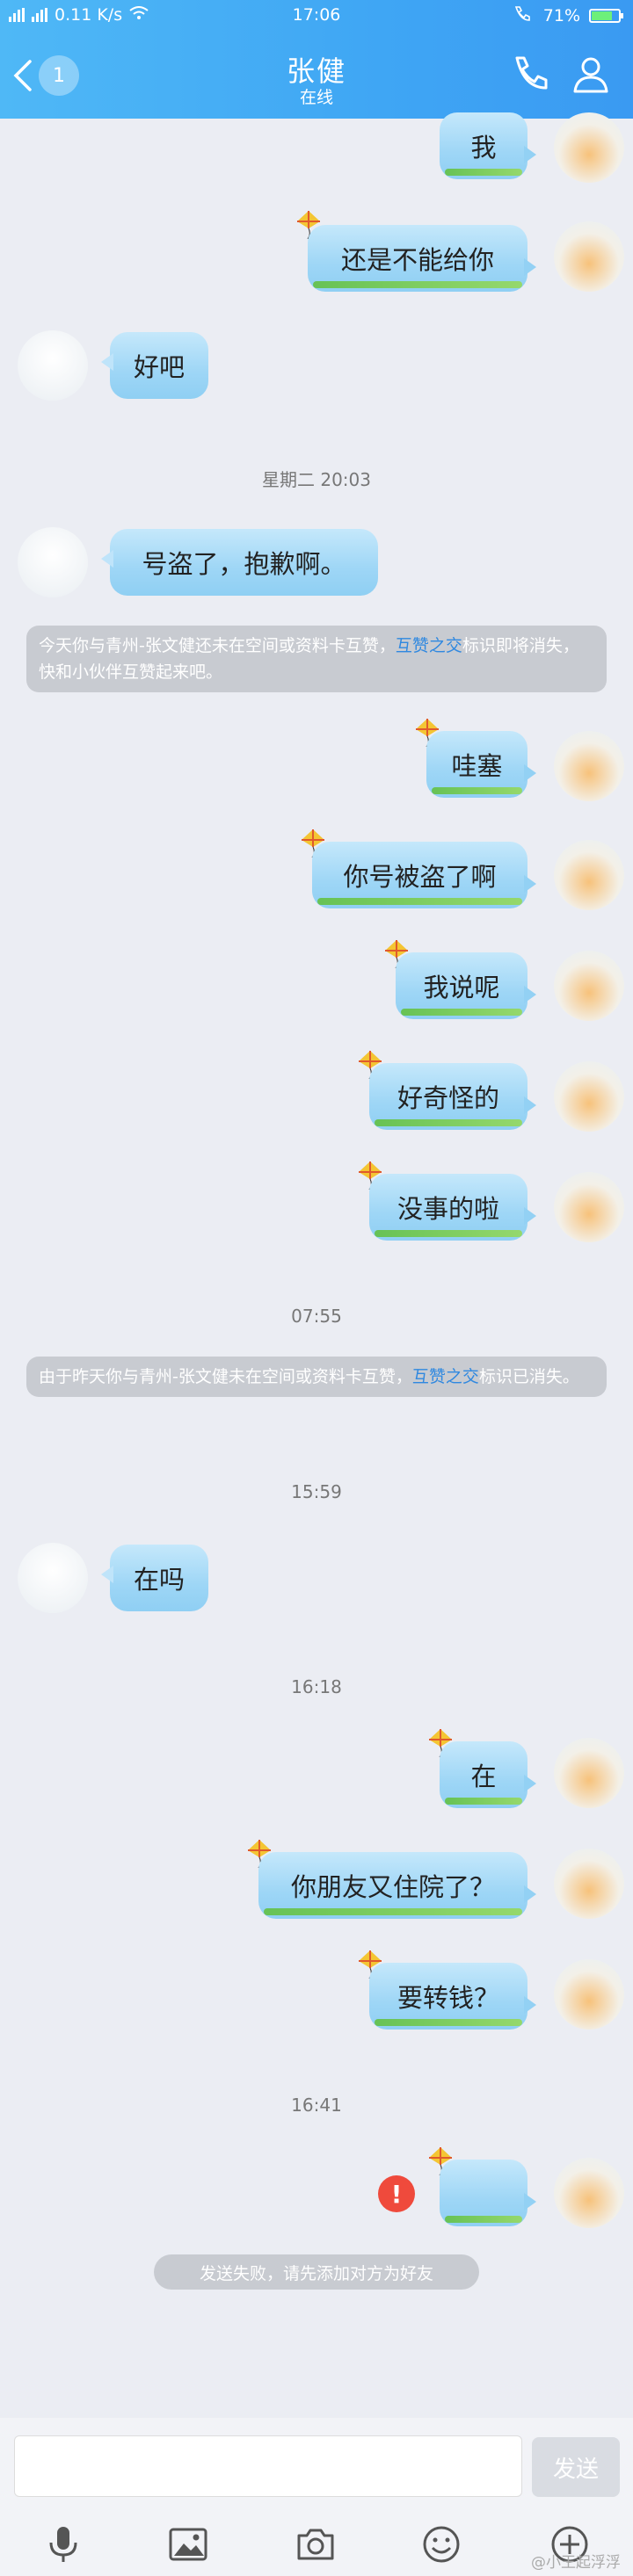 This screenshot has height=2576, width=633. What do you see at coordinates (483, 148) in the screenshot?
I see `message-text: 我` at bounding box center [483, 148].